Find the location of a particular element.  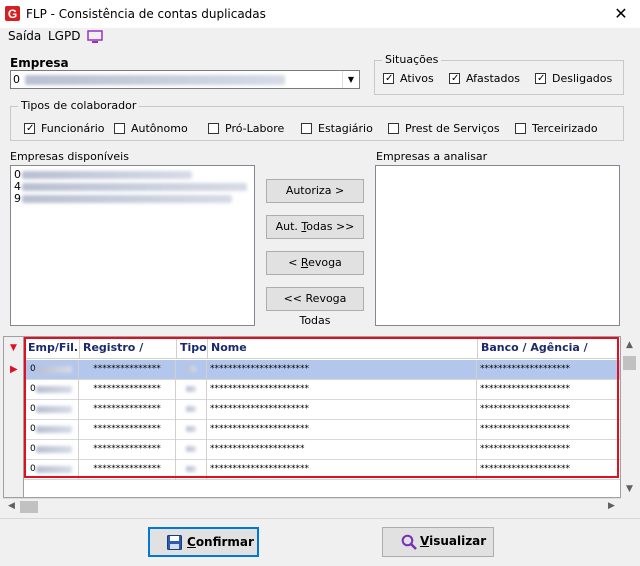

analisar-label: Empresas a analisar is located at coordinates (432, 156).